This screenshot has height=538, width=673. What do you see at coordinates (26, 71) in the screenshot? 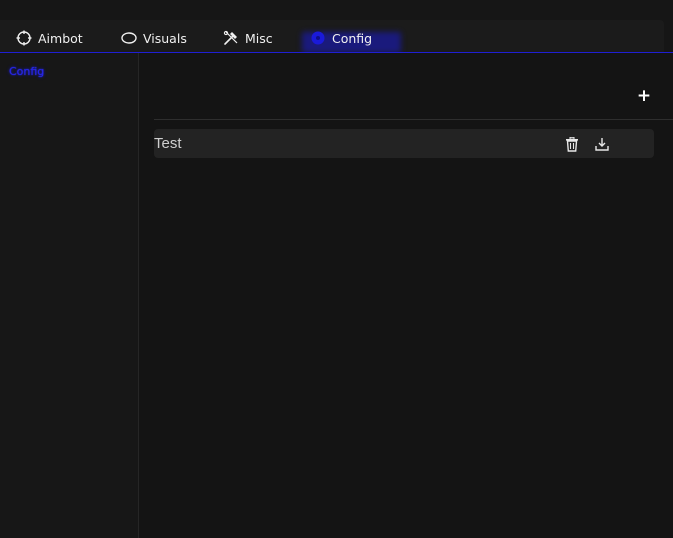
I see `sidebar-item-config: Config` at bounding box center [26, 71].